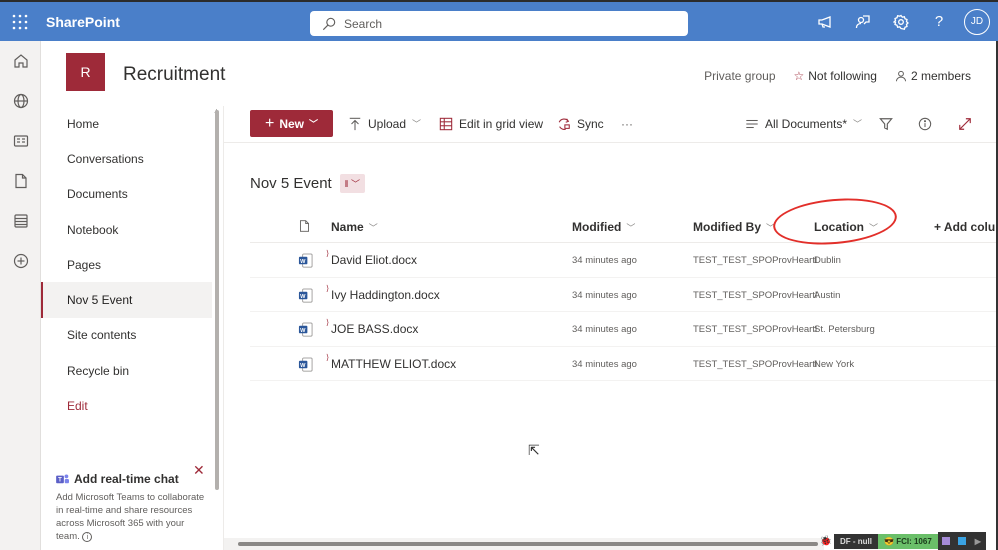 This screenshot has height=550, width=998. Describe the element at coordinates (727, 227) in the screenshot. I see `column-modified-by-label: Modified By` at that location.